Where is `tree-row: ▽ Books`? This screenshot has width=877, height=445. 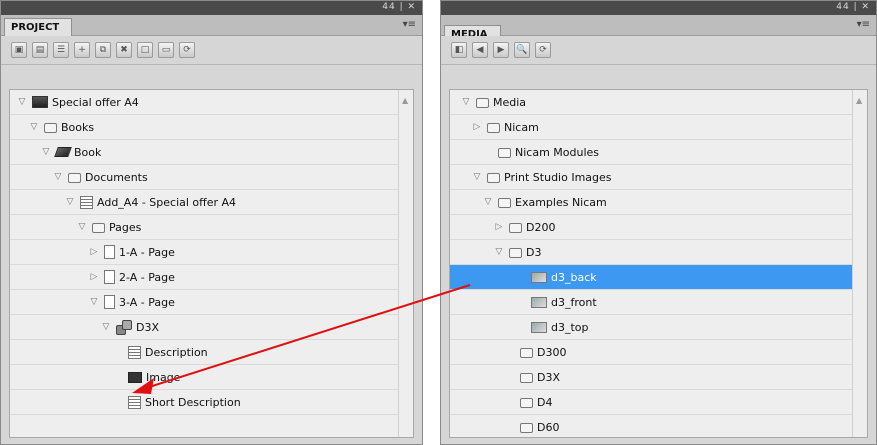 tree-row: ▽ Books is located at coordinates (204, 127).